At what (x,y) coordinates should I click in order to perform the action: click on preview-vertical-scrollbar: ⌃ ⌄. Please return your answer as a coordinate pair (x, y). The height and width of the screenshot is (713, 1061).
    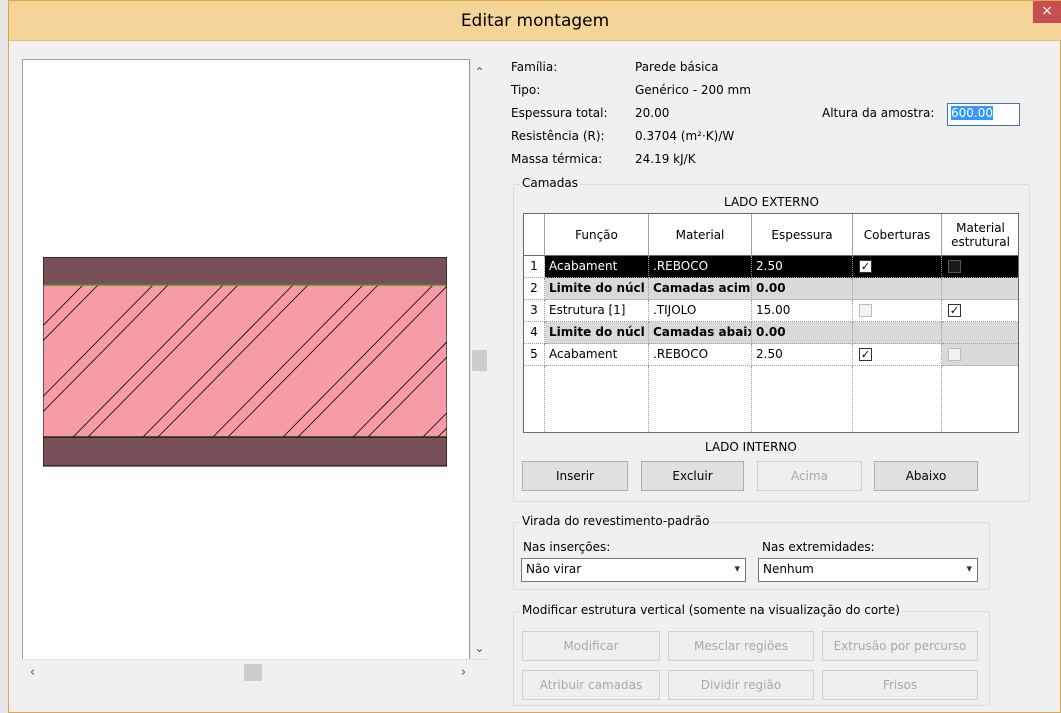
    Looking at the image, I should click on (478, 359).